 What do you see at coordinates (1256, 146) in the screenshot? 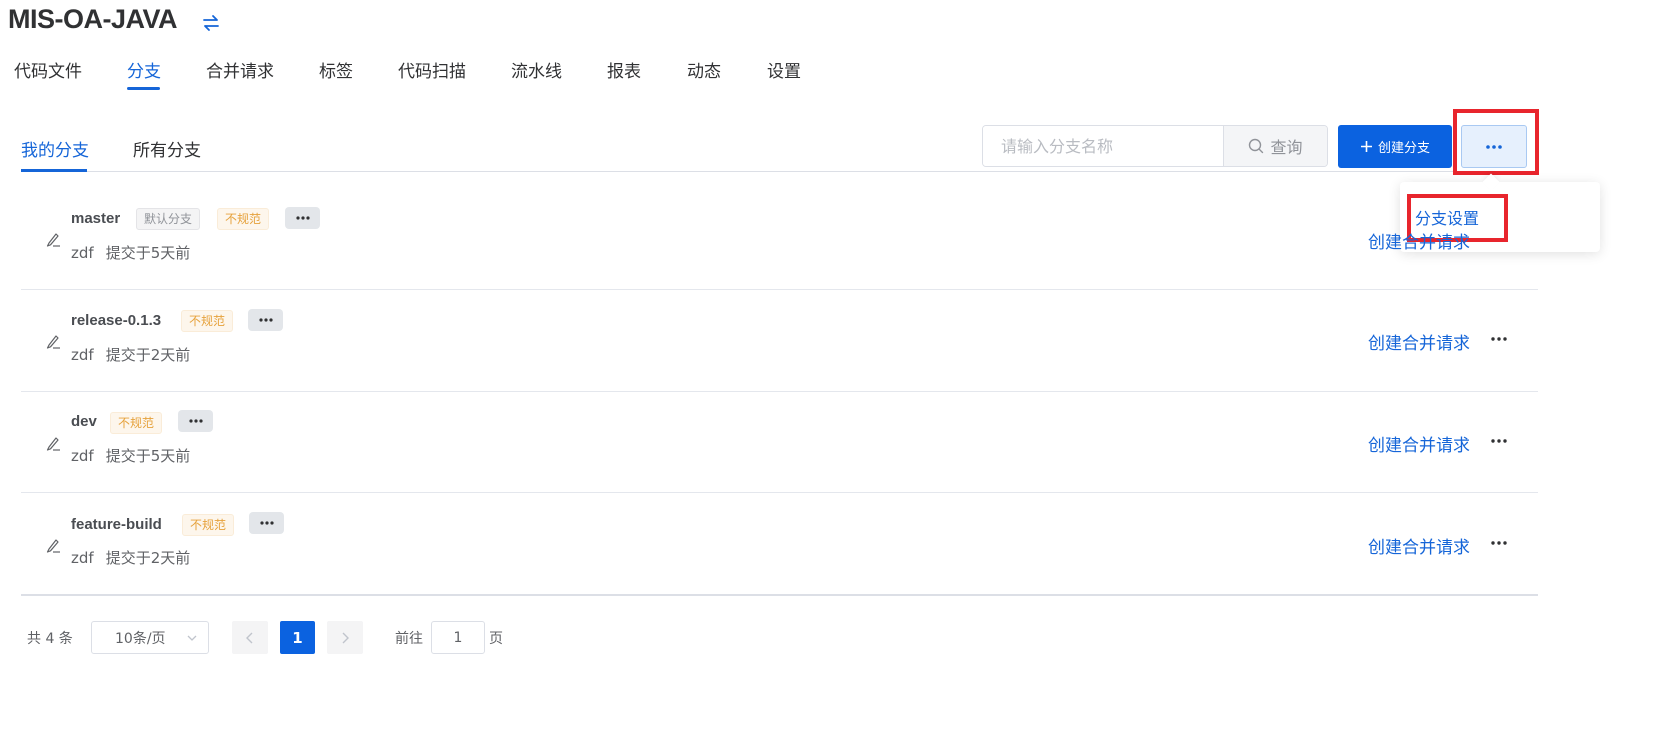
I see `search-icon` at bounding box center [1256, 146].